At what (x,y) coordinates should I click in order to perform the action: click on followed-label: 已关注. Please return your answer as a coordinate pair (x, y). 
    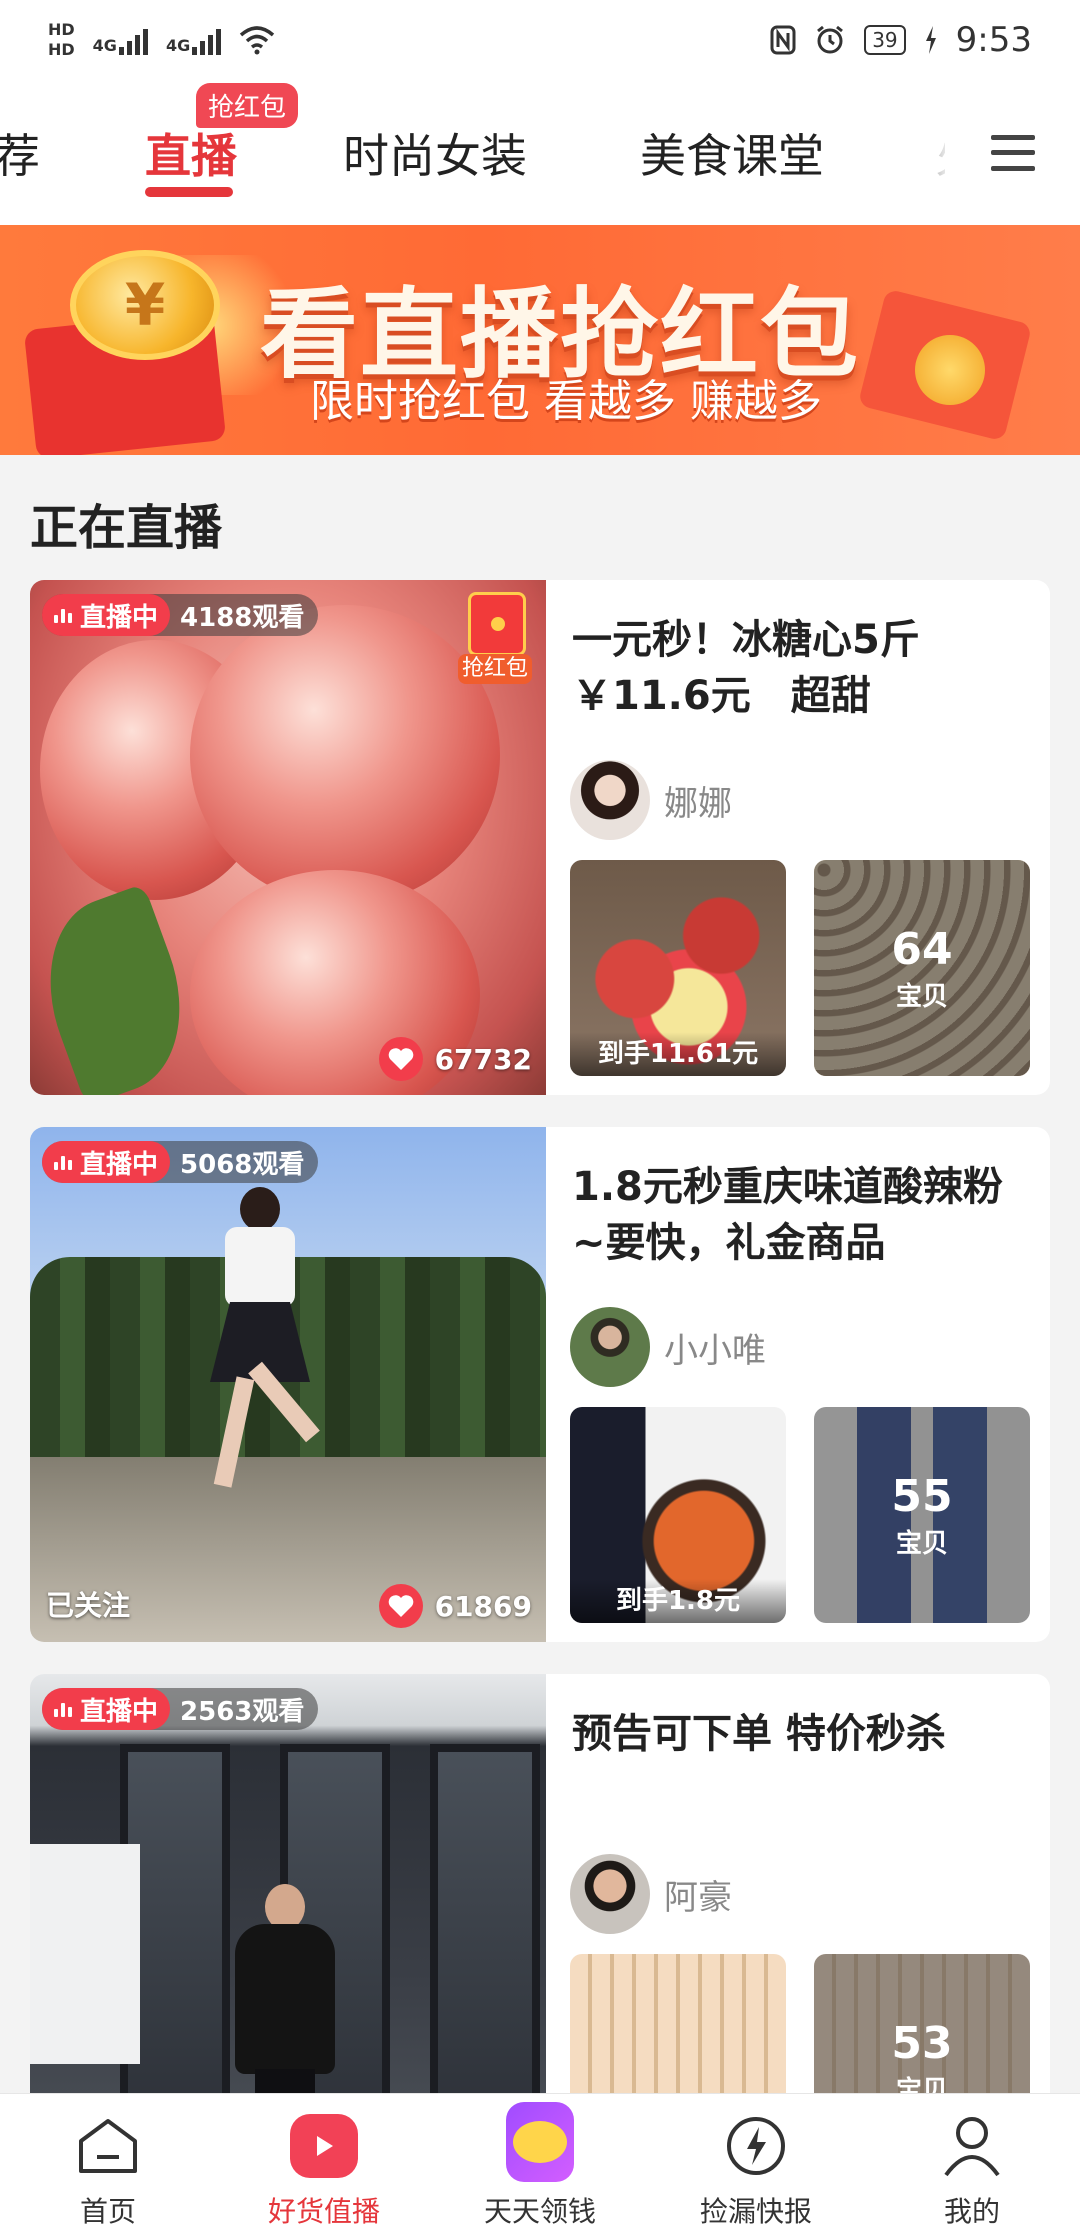
    Looking at the image, I should click on (88, 1605).